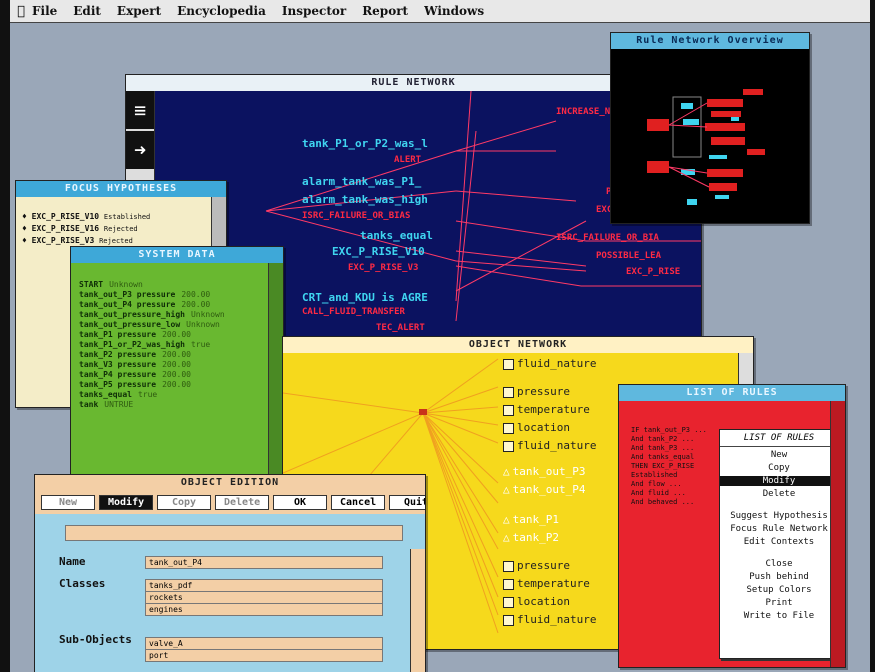  I want to click on menu-report: Report, so click(385, 11).